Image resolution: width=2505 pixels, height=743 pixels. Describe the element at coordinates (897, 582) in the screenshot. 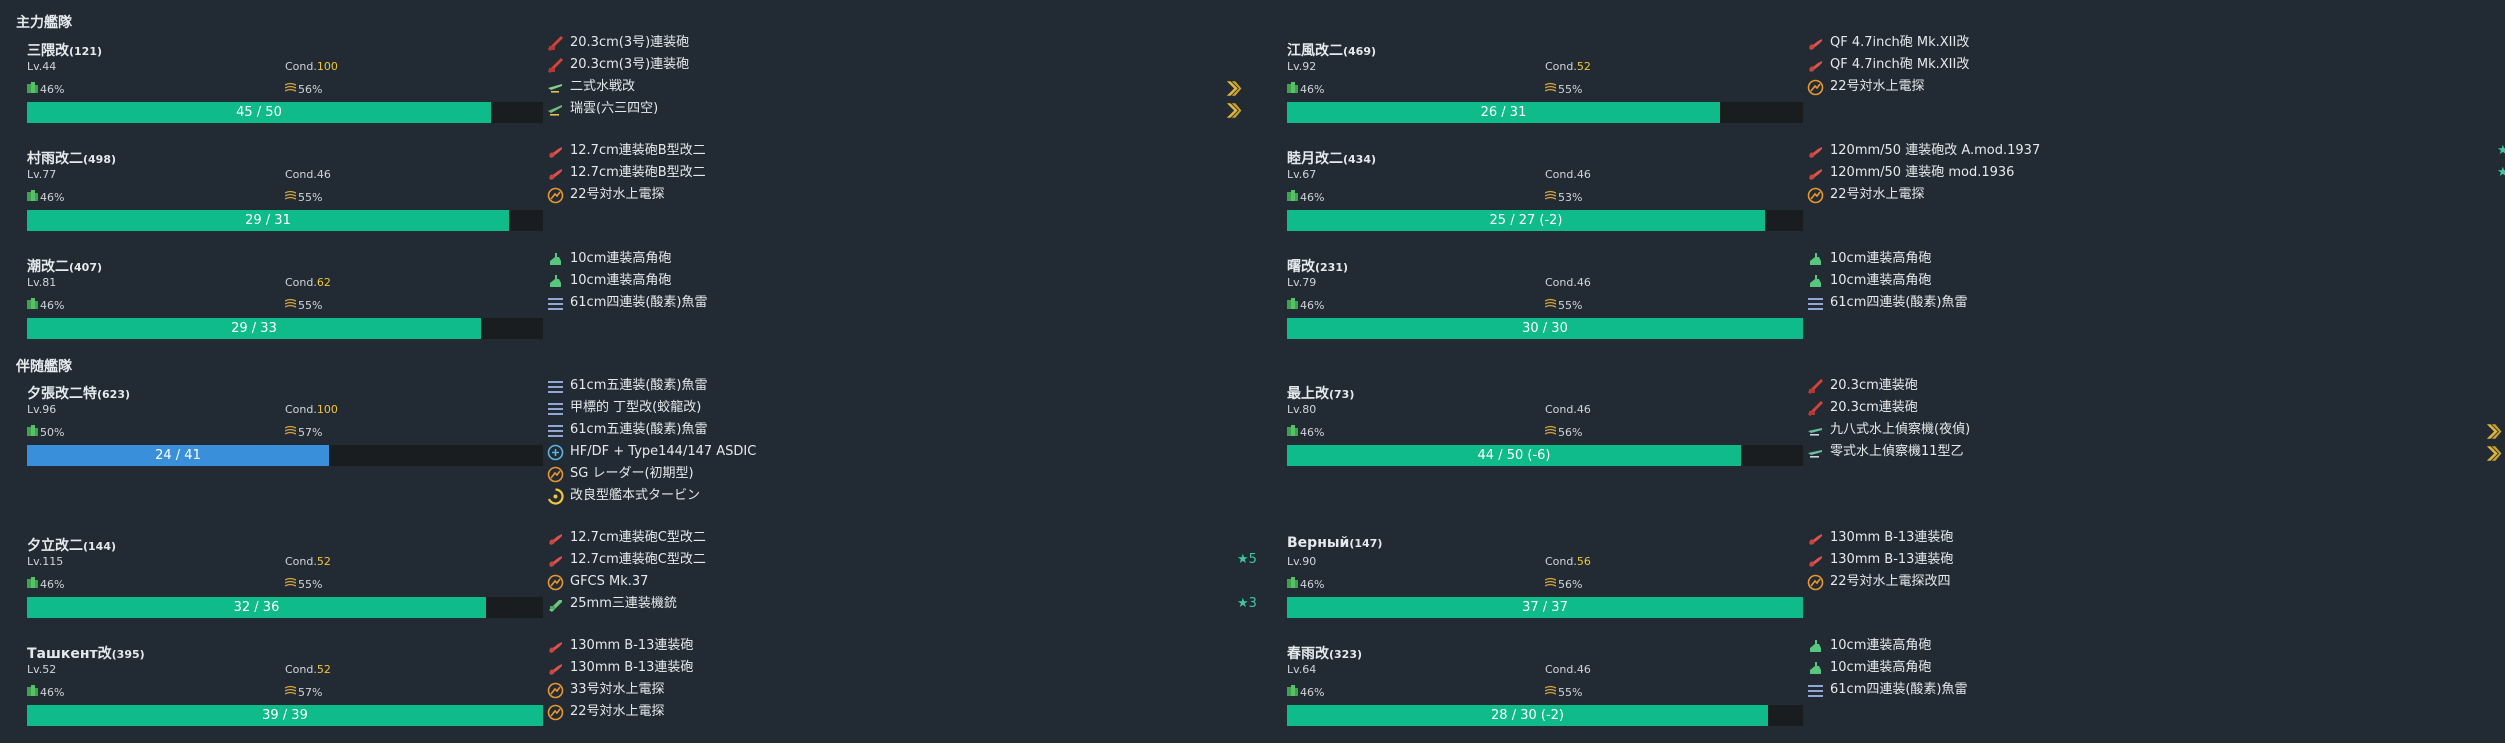

I see `equipment-slot: GFCS Mk.37` at that location.